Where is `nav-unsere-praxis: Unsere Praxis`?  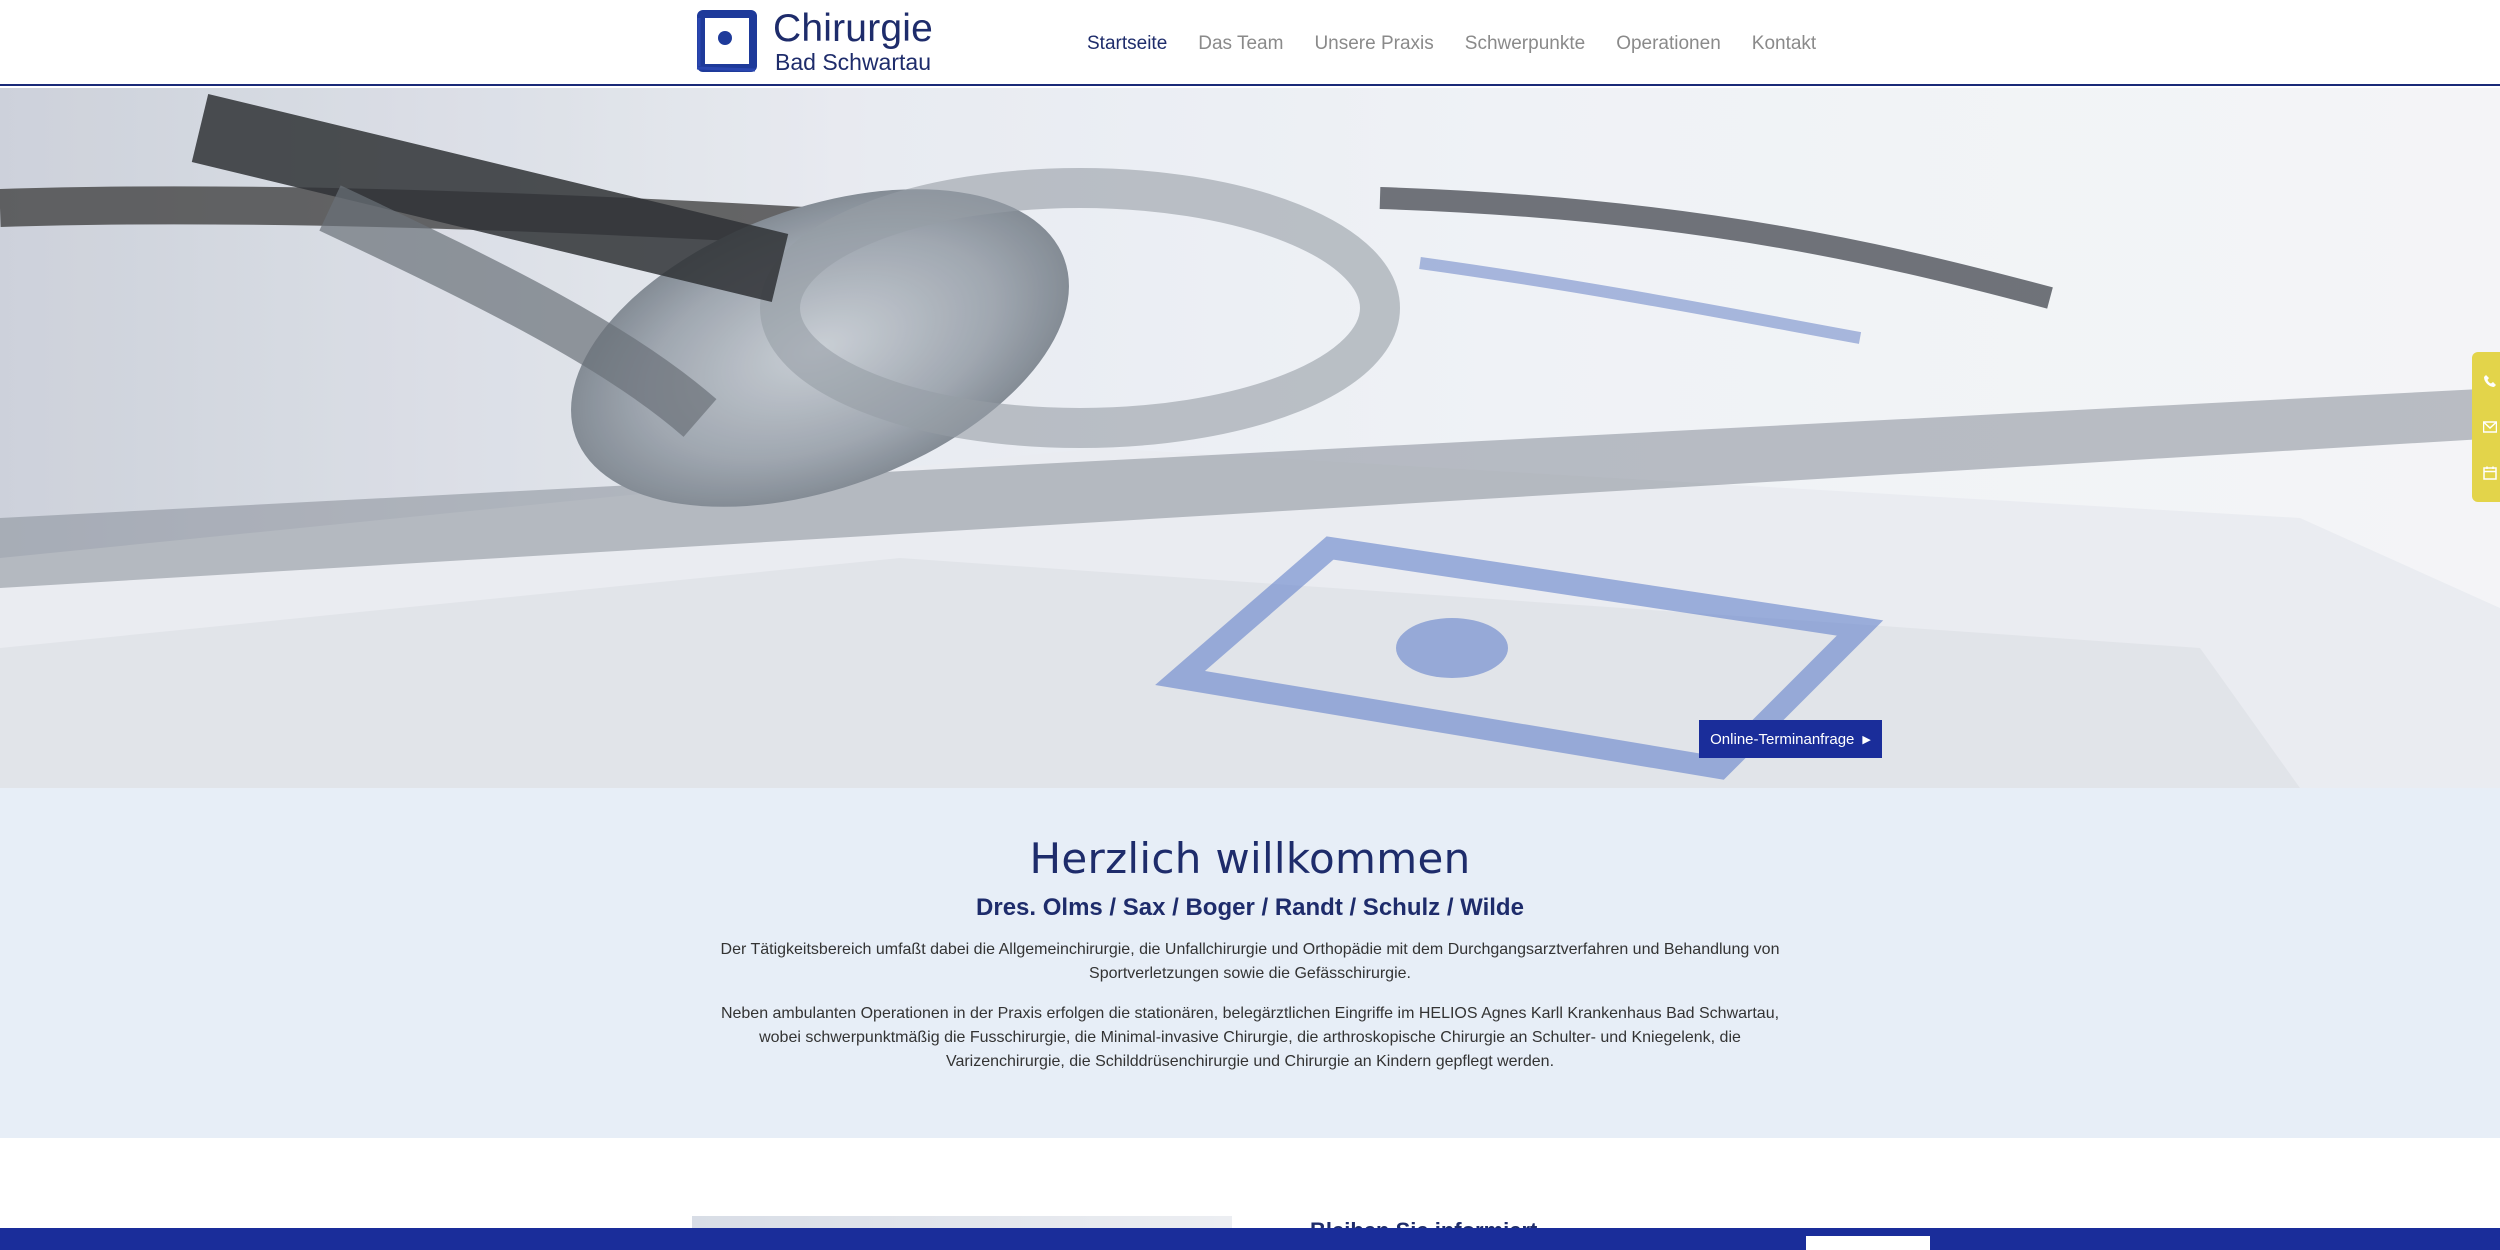 nav-unsere-praxis: Unsere Praxis is located at coordinates (1373, 44).